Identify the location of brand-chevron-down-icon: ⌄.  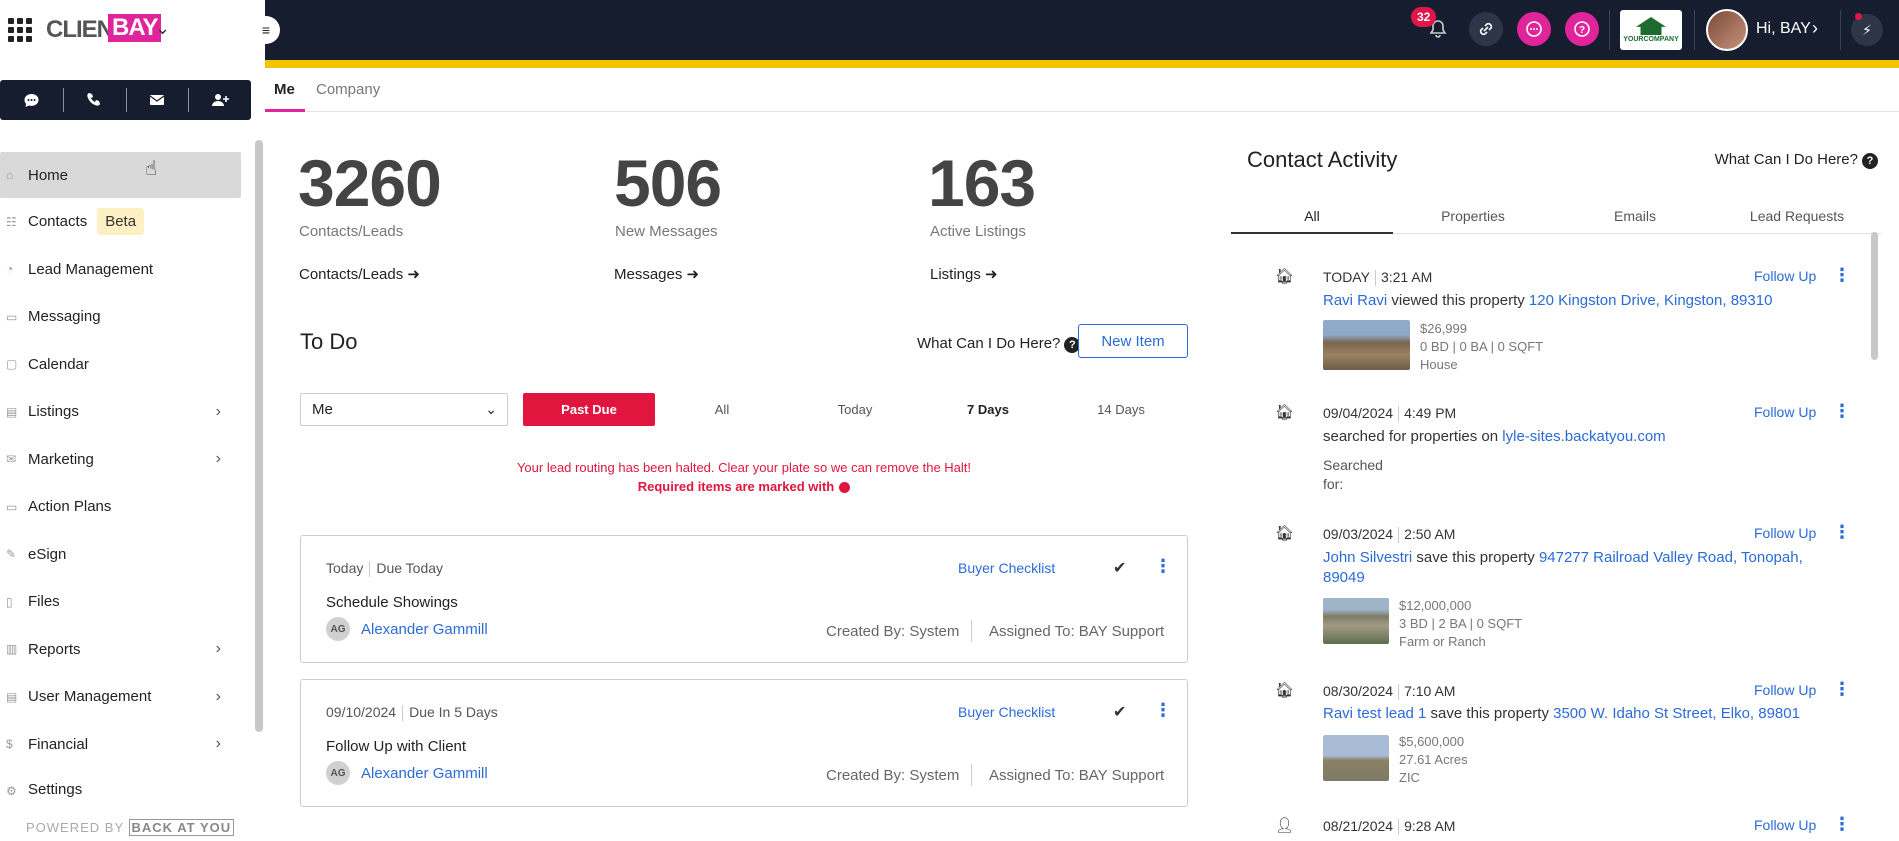
(162, 28).